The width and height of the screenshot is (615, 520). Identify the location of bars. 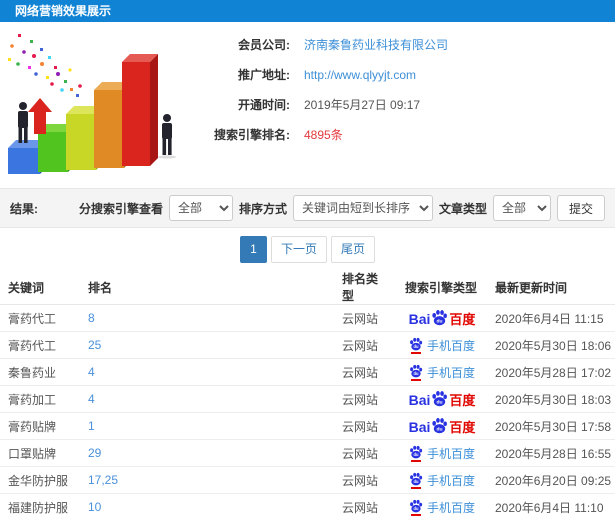
(83, 114).